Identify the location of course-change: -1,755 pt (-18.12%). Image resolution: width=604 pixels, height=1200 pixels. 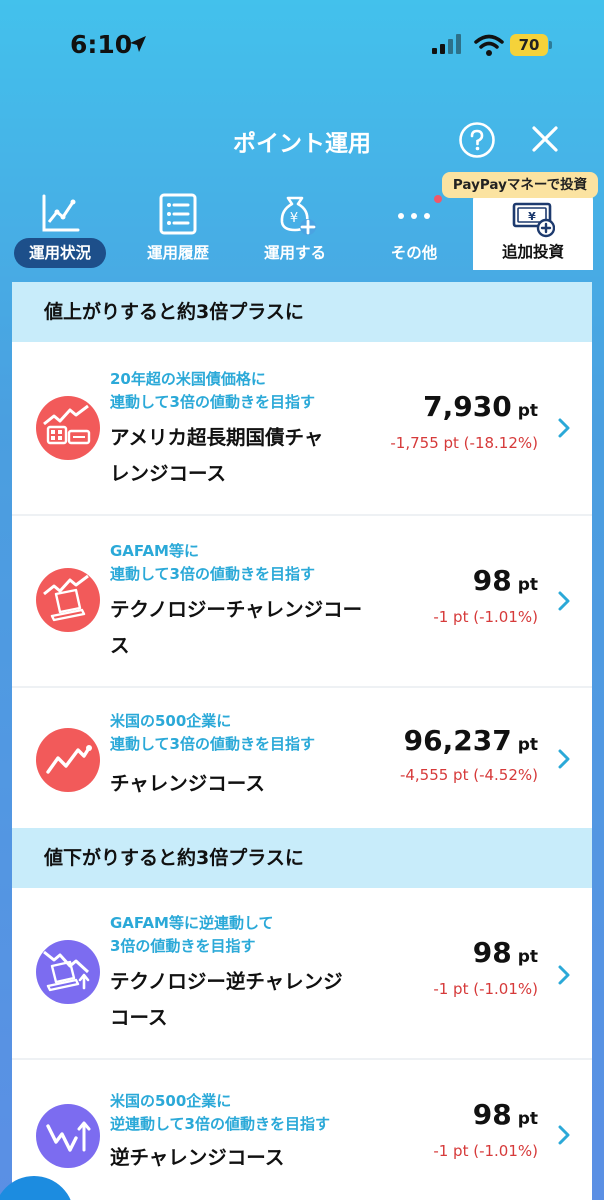
(464, 443).